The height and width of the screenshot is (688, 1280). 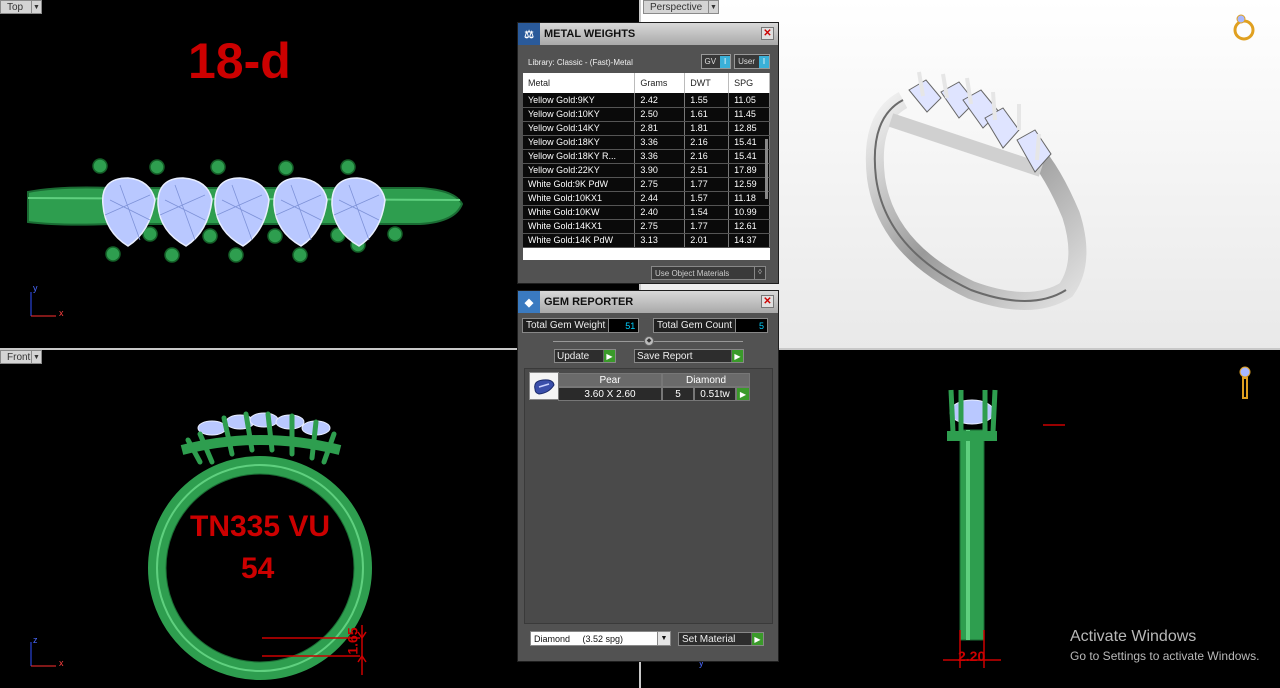 What do you see at coordinates (972, 656) in the screenshot?
I see `right-dimension-label: 2.20` at bounding box center [972, 656].